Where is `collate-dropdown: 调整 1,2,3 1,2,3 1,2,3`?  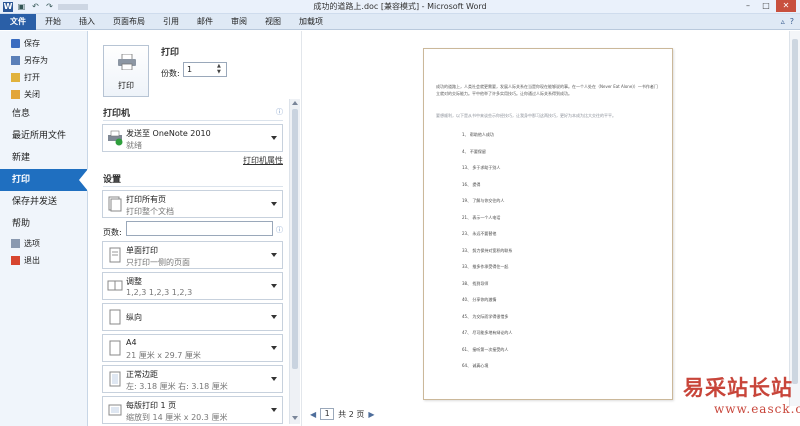
collate-dropdown: 调整 1,2,3 1,2,3 1,2,3 is located at coordinates (192, 286).